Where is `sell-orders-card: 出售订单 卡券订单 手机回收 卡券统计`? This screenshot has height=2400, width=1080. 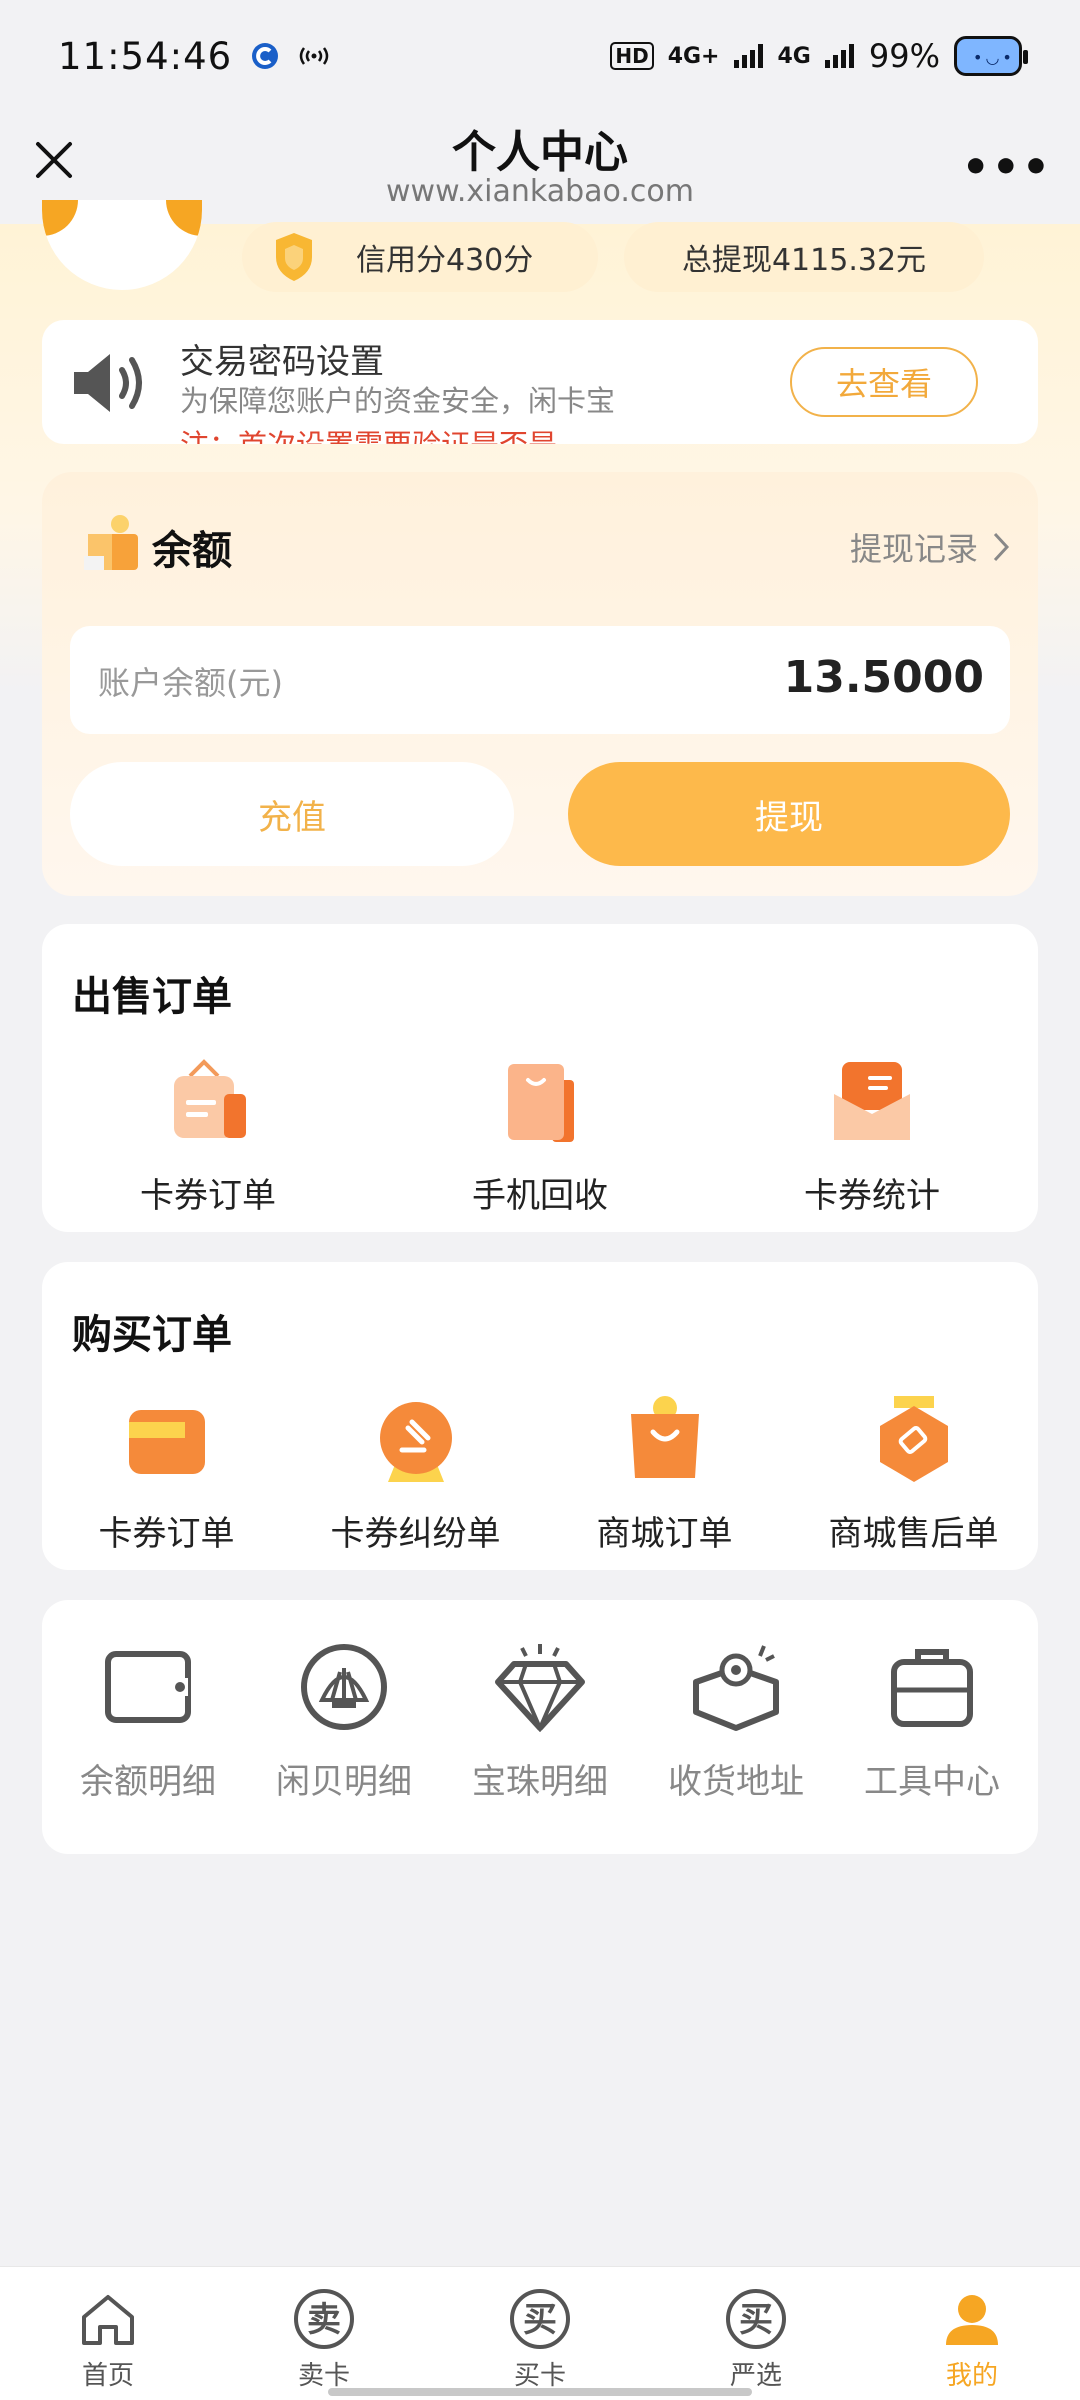
sell-orders-card: 出售订单 卡券订单 手机回收 卡券统计 is located at coordinates (540, 1078).